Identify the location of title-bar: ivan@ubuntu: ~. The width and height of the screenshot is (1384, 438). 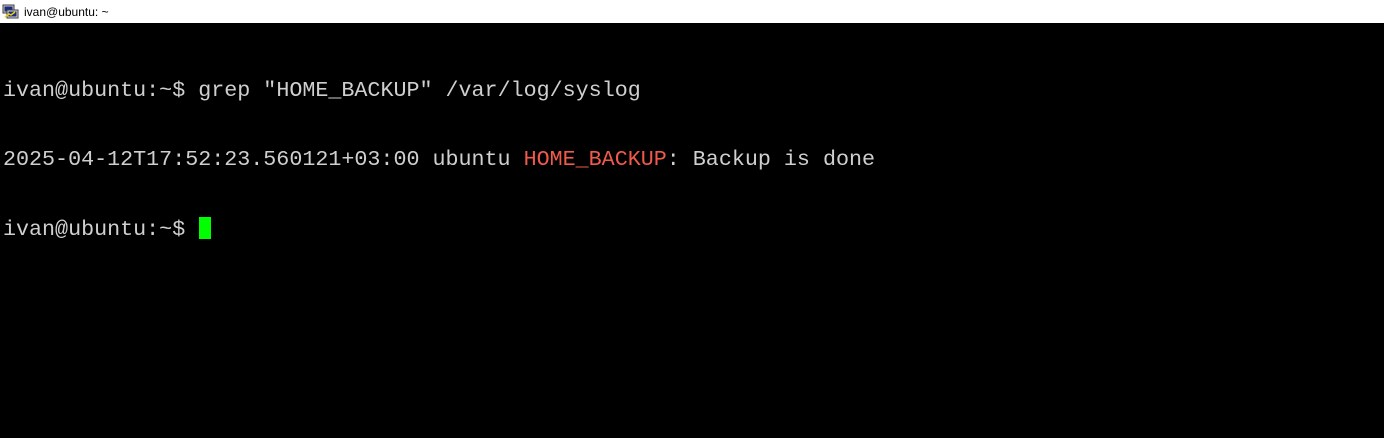
(692, 11).